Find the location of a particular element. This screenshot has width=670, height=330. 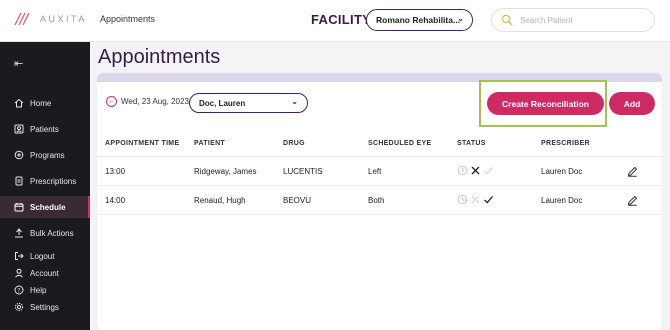

help-icon: ? is located at coordinates (19, 290).